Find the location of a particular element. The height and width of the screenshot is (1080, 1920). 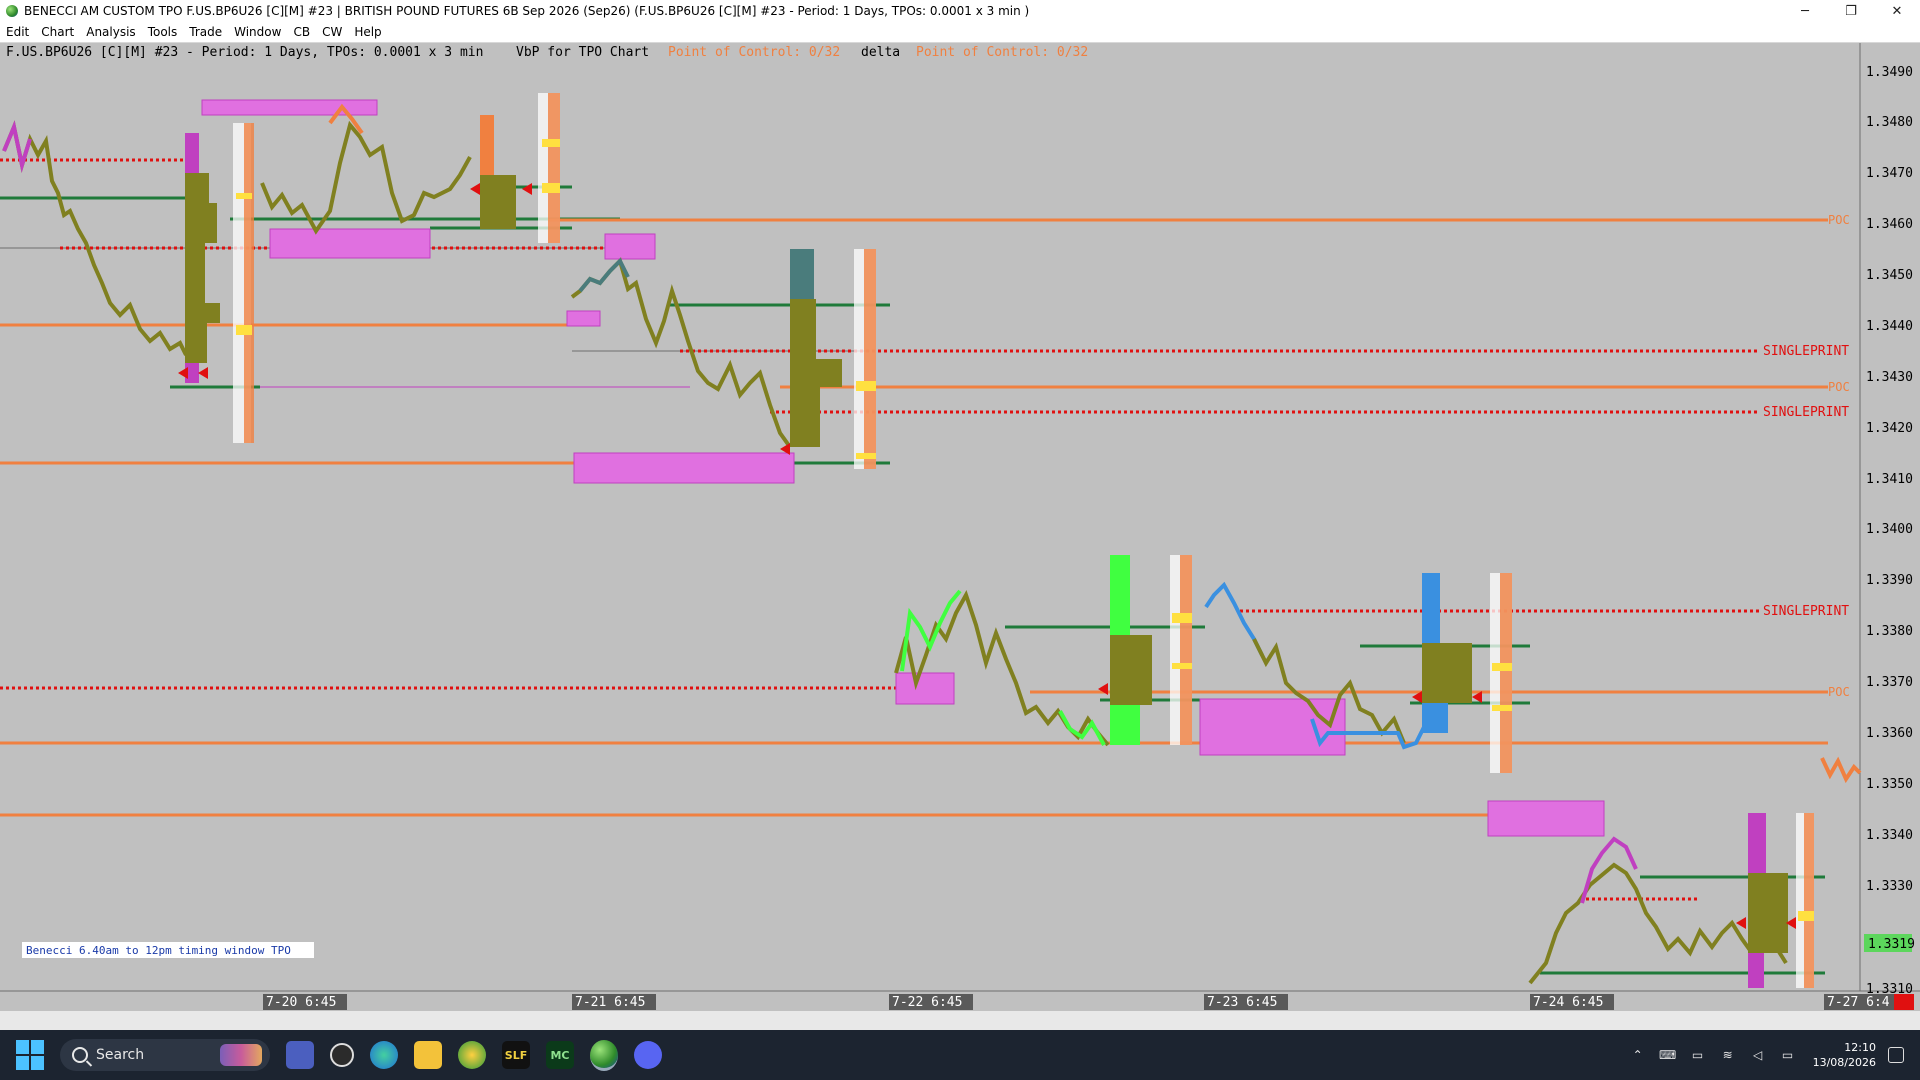

restore-button: ❐ is located at coordinates (1851, 11).